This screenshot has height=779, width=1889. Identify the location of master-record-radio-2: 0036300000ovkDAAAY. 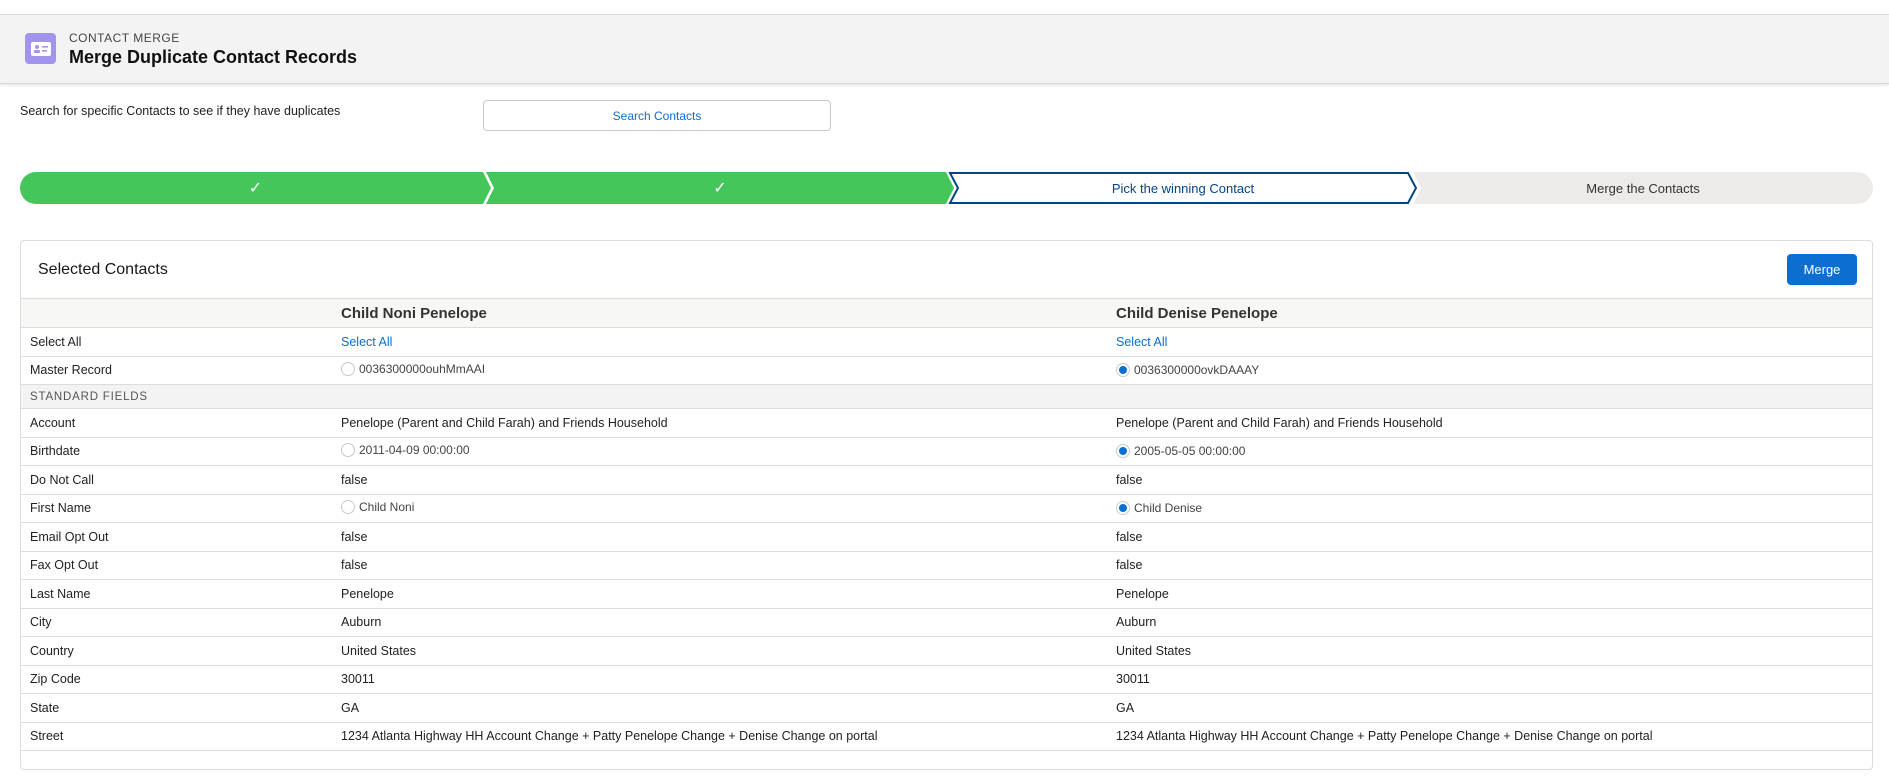
(1187, 370).